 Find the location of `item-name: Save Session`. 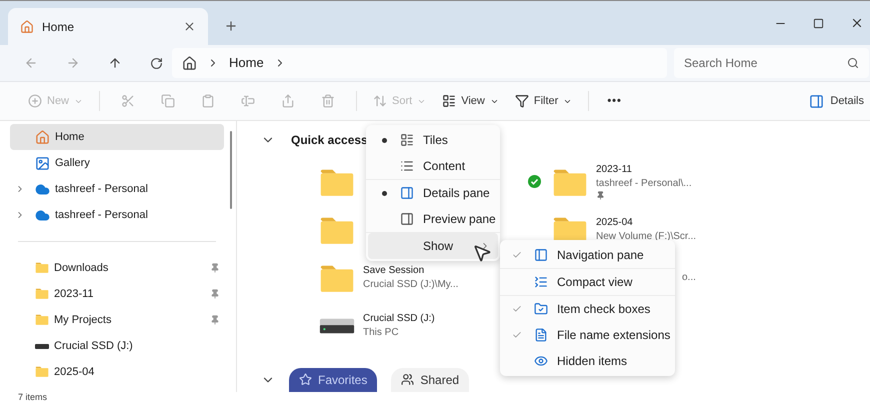

item-name: Save Session is located at coordinates (394, 271).